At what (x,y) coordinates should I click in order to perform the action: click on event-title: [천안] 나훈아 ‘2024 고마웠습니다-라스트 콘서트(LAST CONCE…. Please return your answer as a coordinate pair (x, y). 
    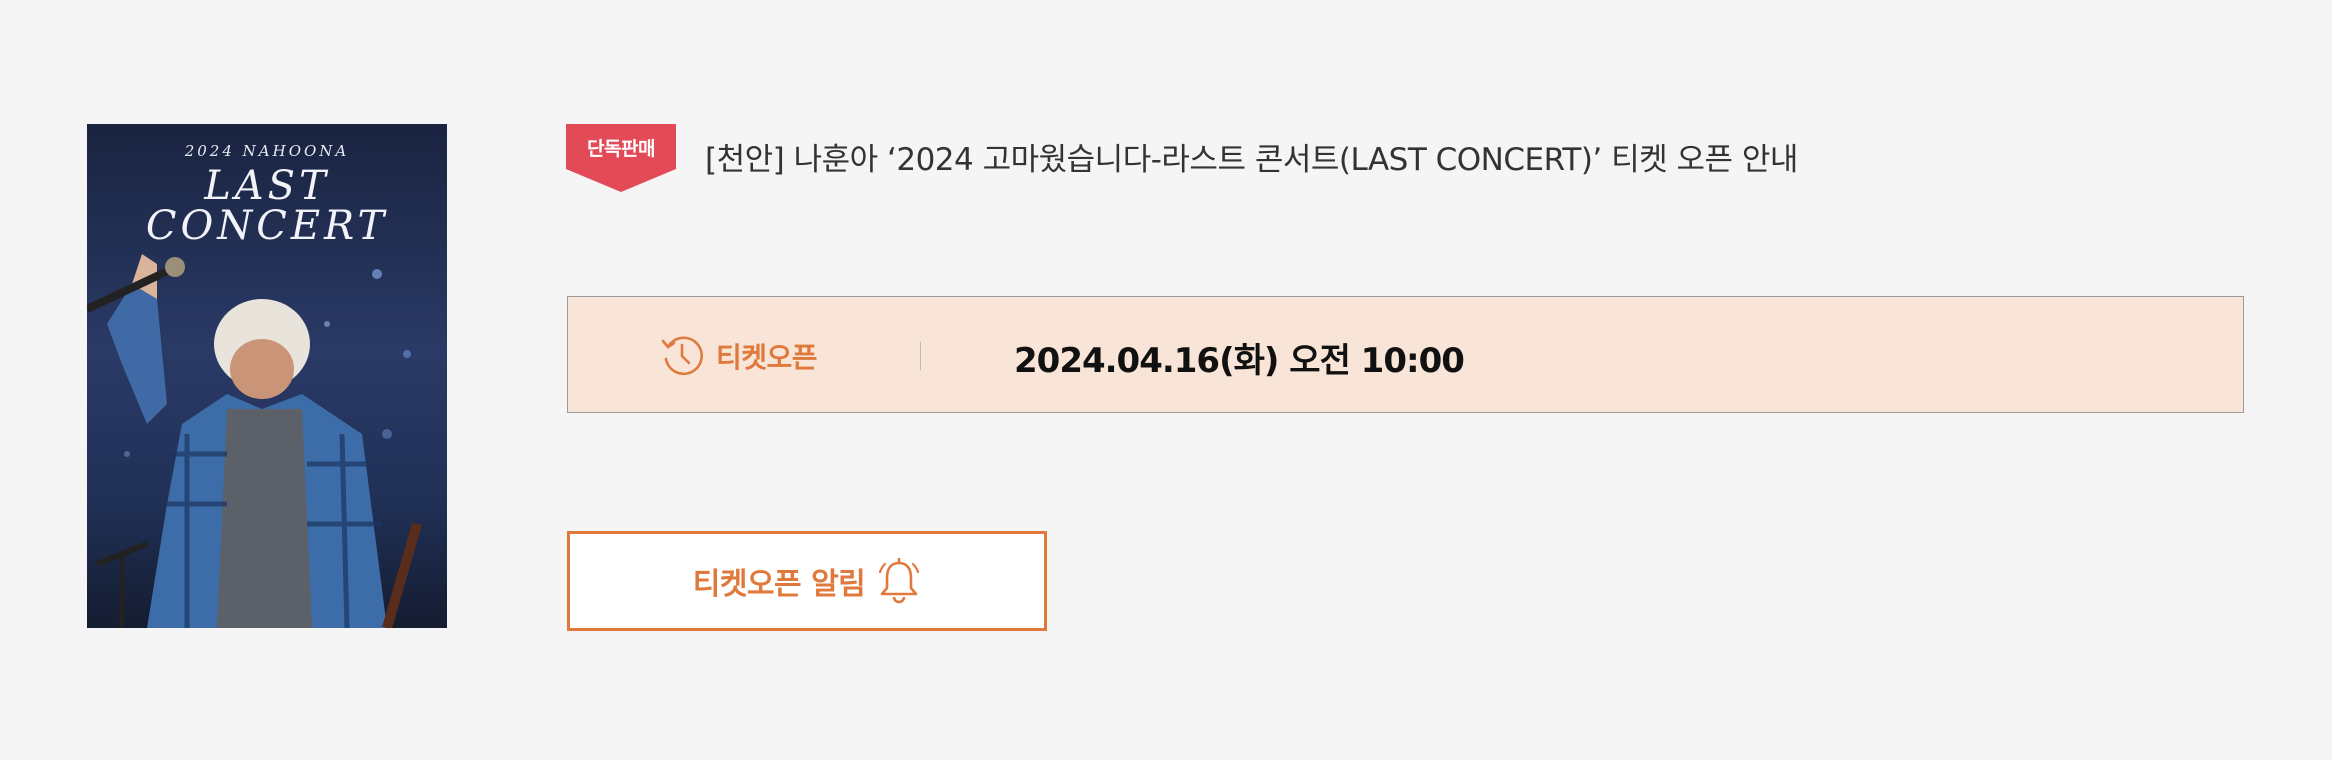
    Looking at the image, I should click on (1251, 160).